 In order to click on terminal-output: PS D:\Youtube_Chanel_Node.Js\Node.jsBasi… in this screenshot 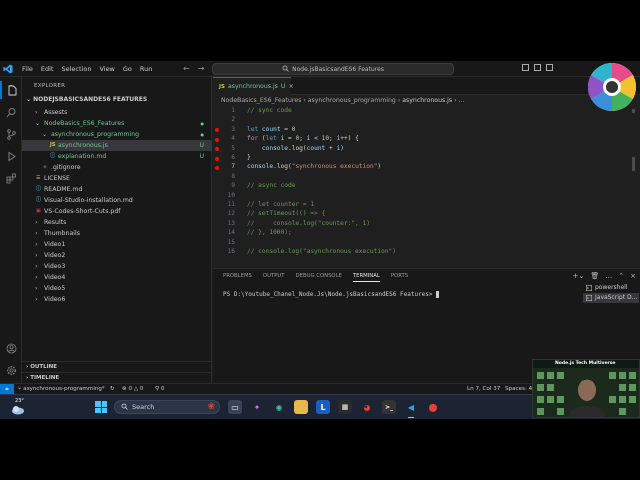, I will do `click(331, 294)`.